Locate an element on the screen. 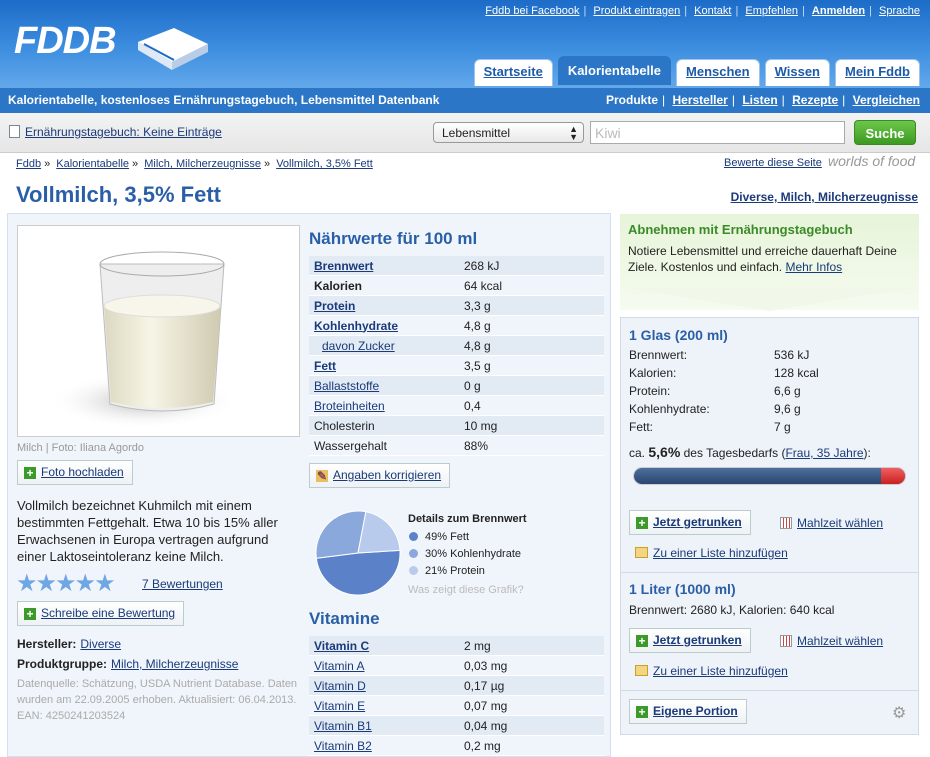 This screenshot has width=930, height=757. serving-value: 128 kcal is located at coordinates (796, 373).